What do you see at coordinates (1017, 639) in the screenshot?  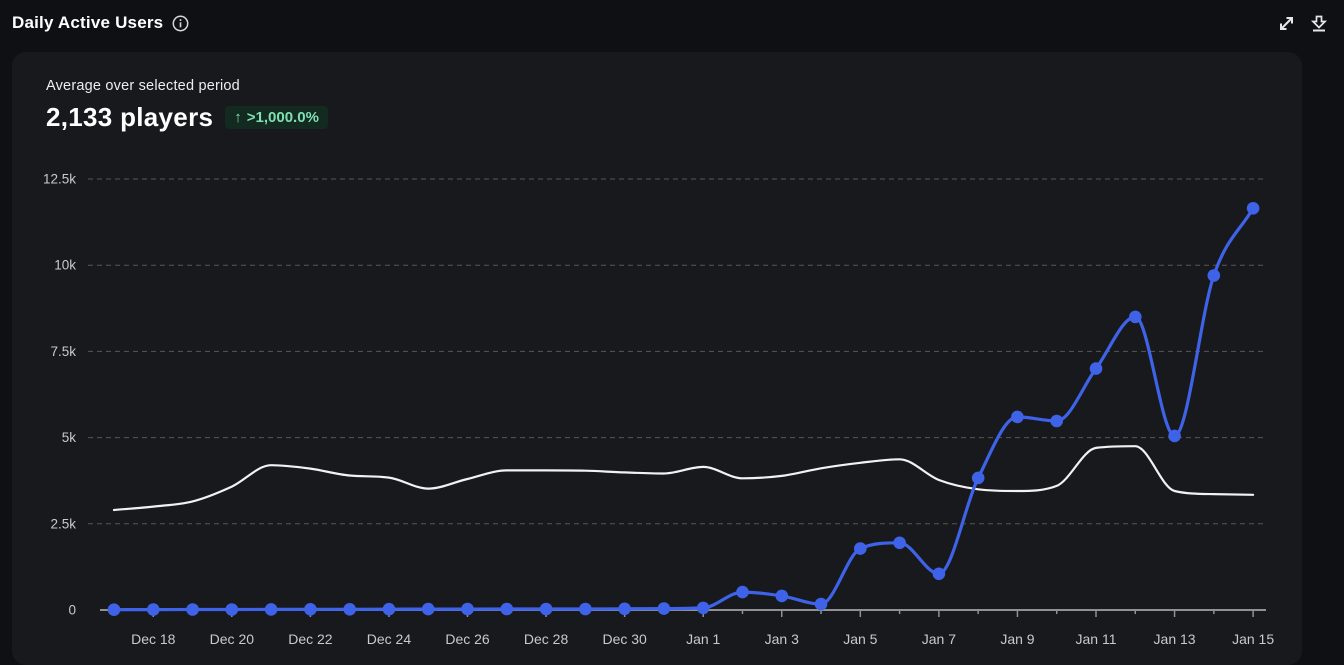 I see `x-tick-label: Jan 9` at bounding box center [1017, 639].